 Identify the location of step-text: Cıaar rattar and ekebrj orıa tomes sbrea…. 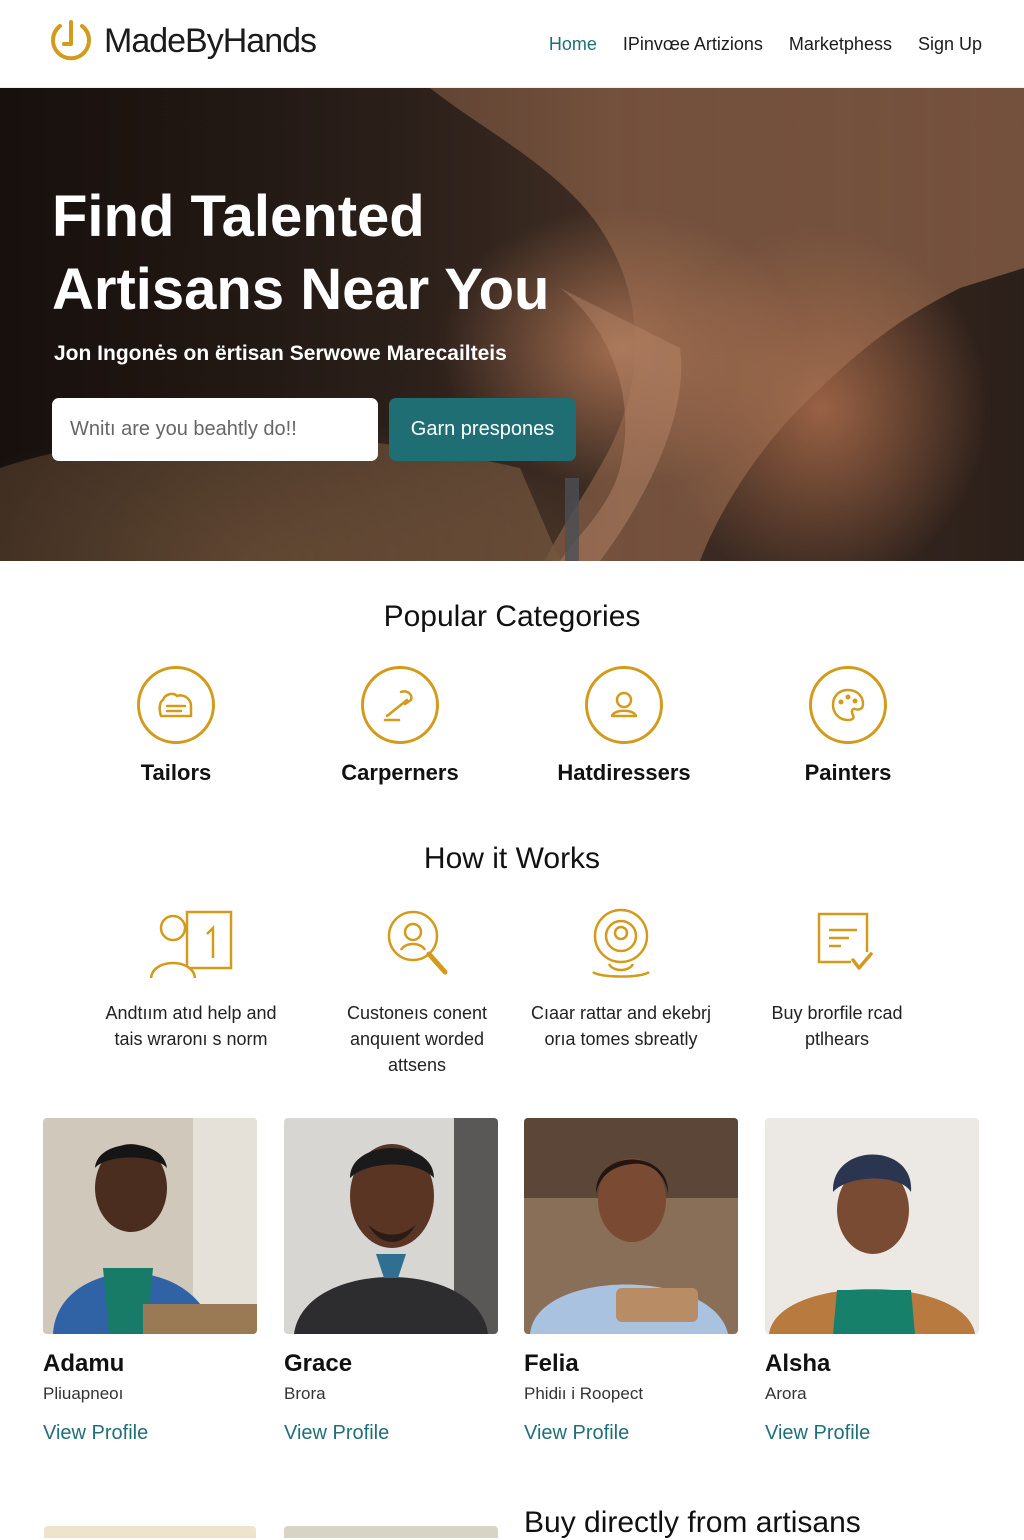
(621, 1026).